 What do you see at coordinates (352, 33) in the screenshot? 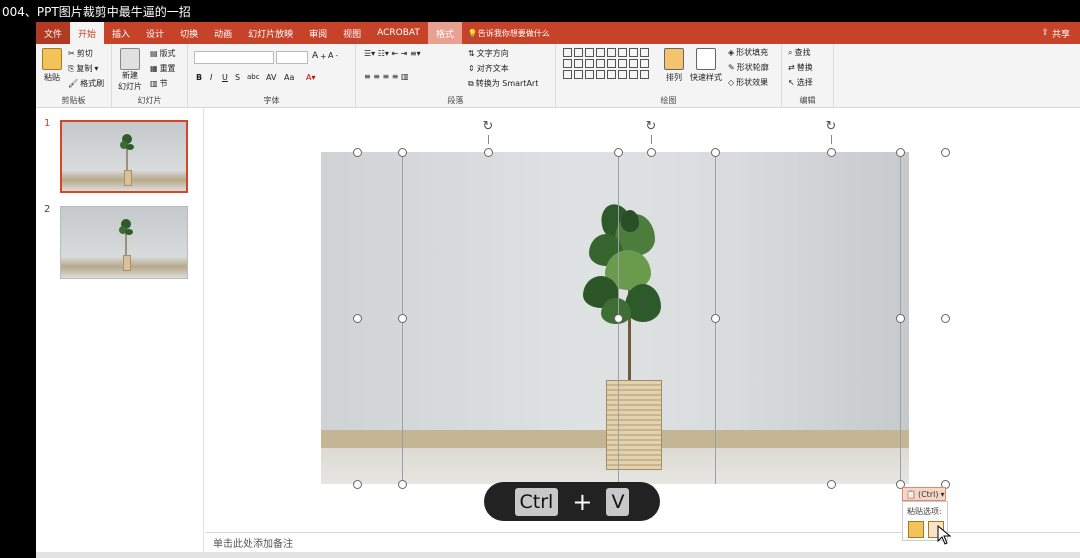
I see `tab-view: 视图` at bounding box center [352, 33].